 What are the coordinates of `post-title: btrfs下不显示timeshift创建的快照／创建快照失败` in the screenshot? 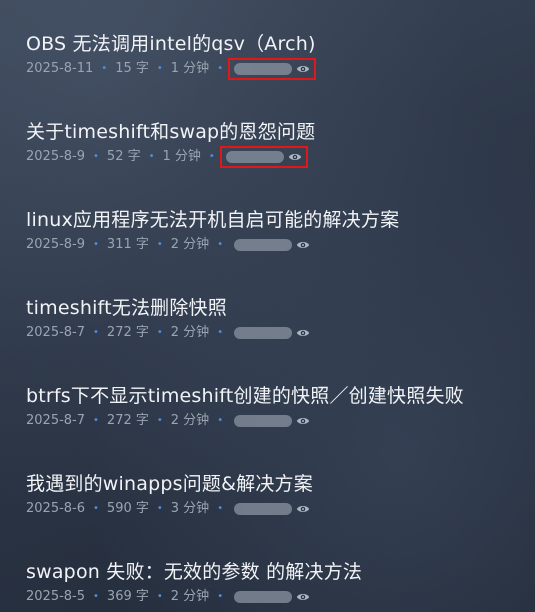 It's located at (245, 396).